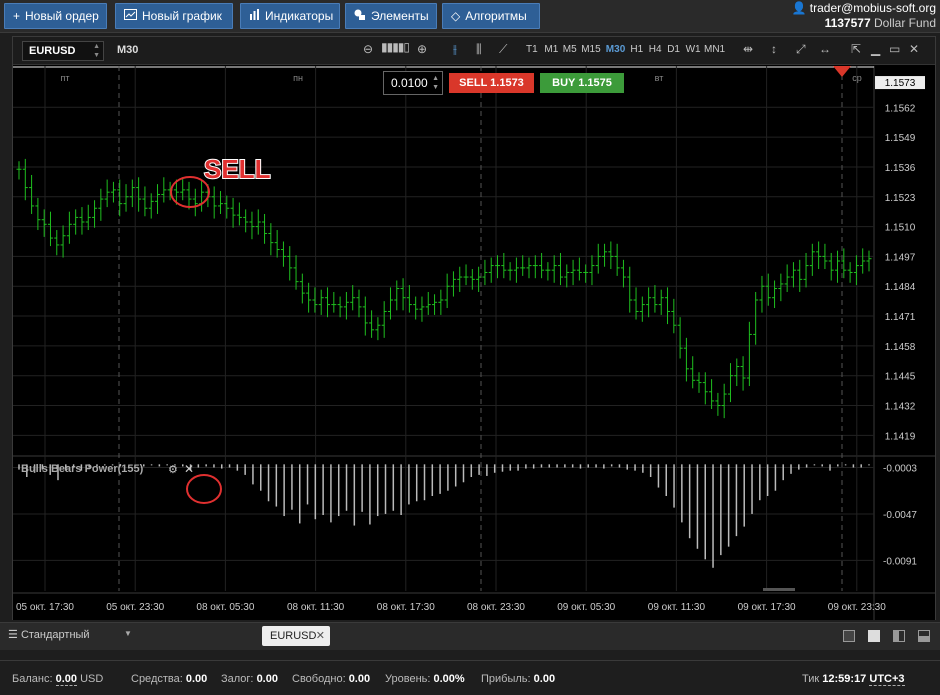 The image size is (940, 695). I want to click on balance: Баланс: 0.00 USD, so click(57, 679).